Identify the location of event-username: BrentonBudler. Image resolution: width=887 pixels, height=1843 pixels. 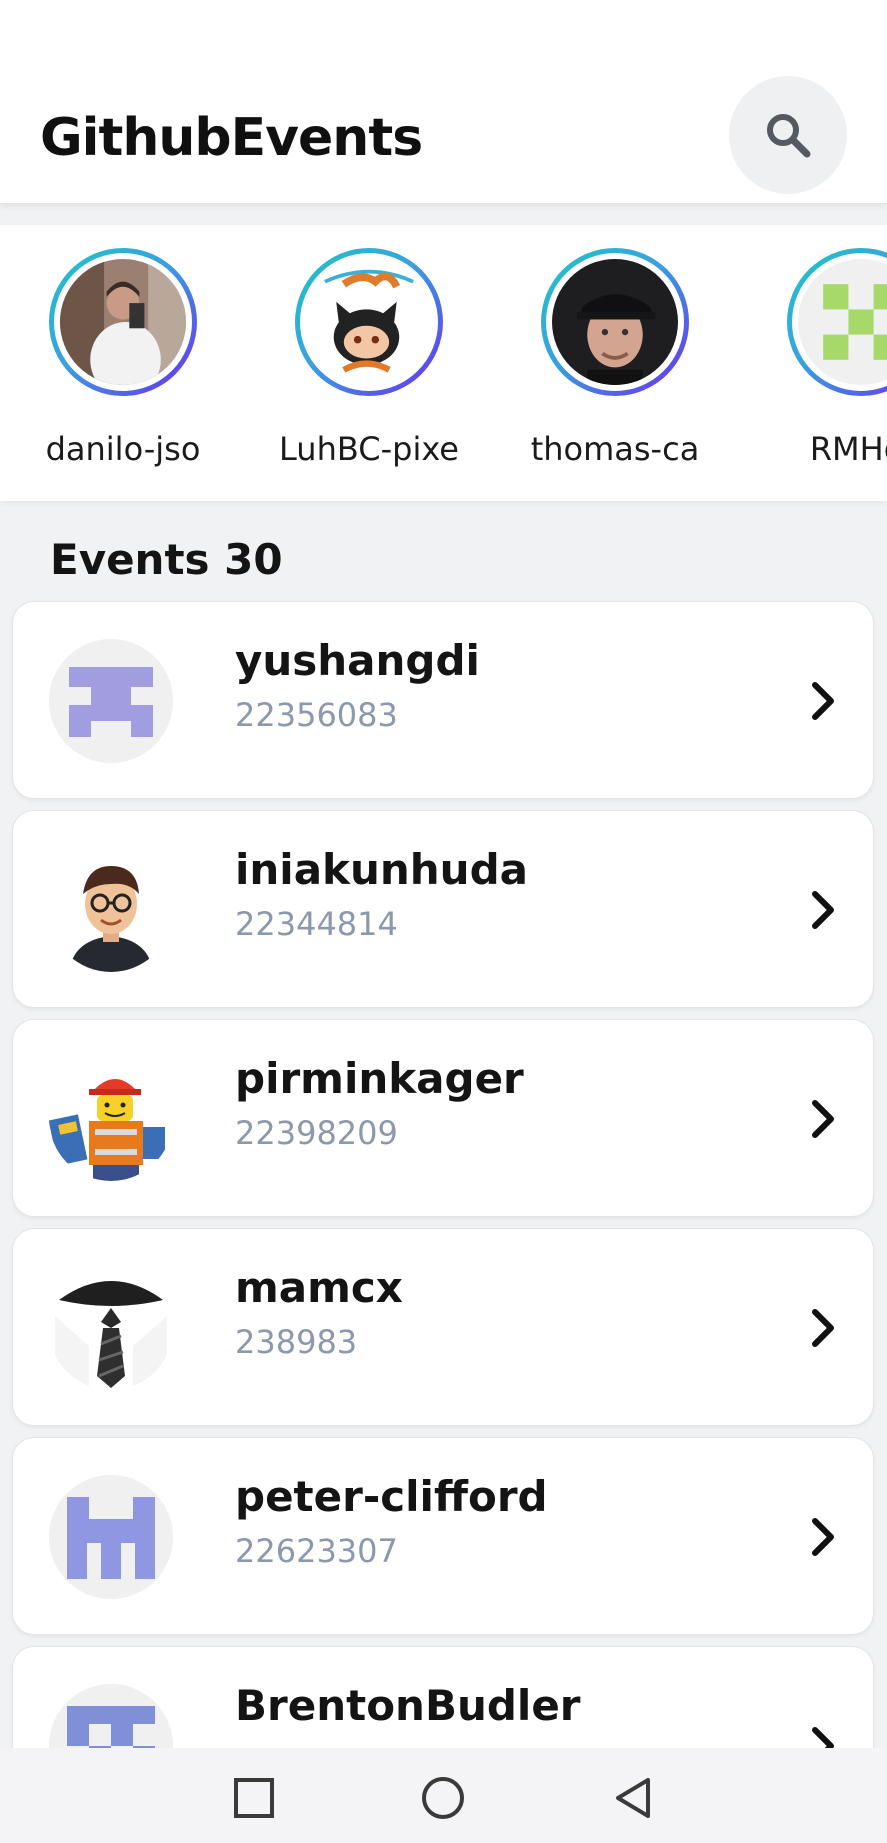
(408, 1705).